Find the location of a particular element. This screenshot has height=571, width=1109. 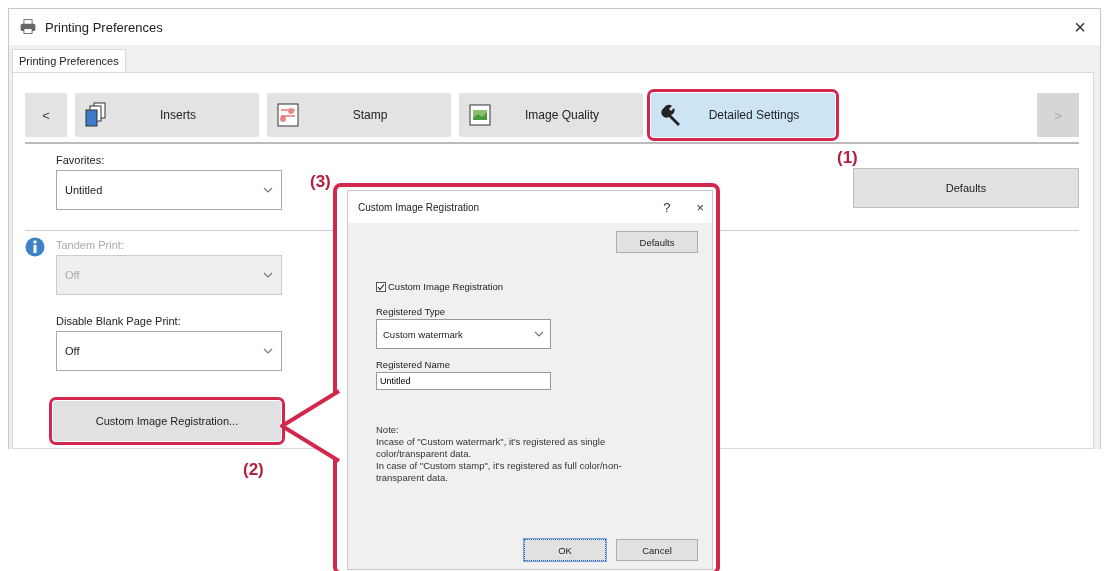

field-label: Registered Name is located at coordinates (413, 364).